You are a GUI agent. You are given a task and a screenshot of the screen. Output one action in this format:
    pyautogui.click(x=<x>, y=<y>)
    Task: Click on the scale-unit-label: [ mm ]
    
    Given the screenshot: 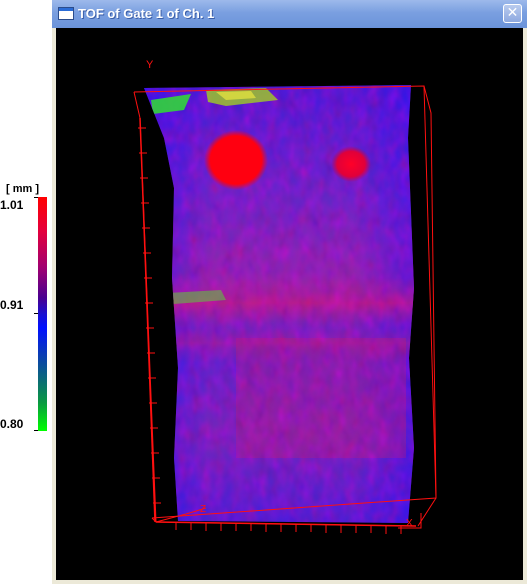 What is the action you would take?
    pyautogui.click(x=22, y=189)
    